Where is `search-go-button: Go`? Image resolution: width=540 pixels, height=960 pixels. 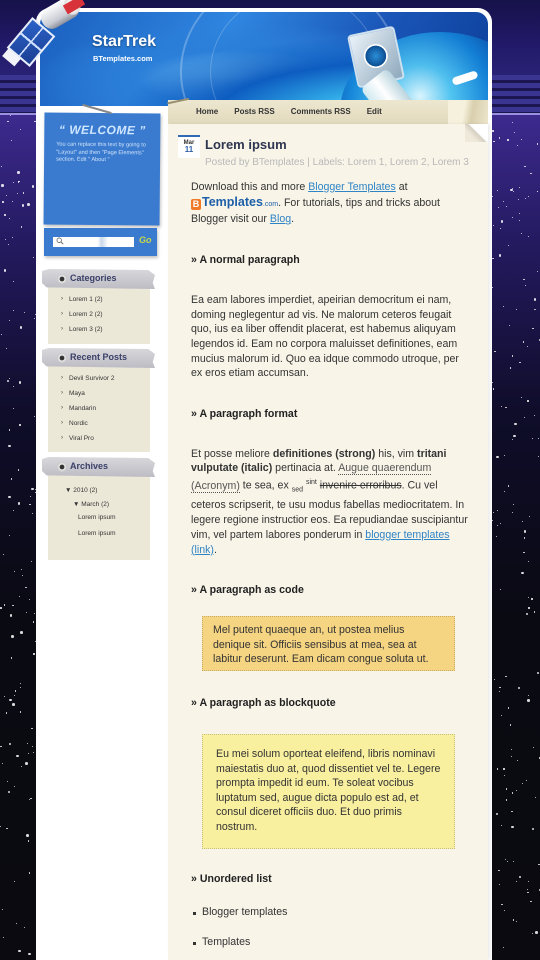 search-go-button: Go is located at coordinates (145, 240).